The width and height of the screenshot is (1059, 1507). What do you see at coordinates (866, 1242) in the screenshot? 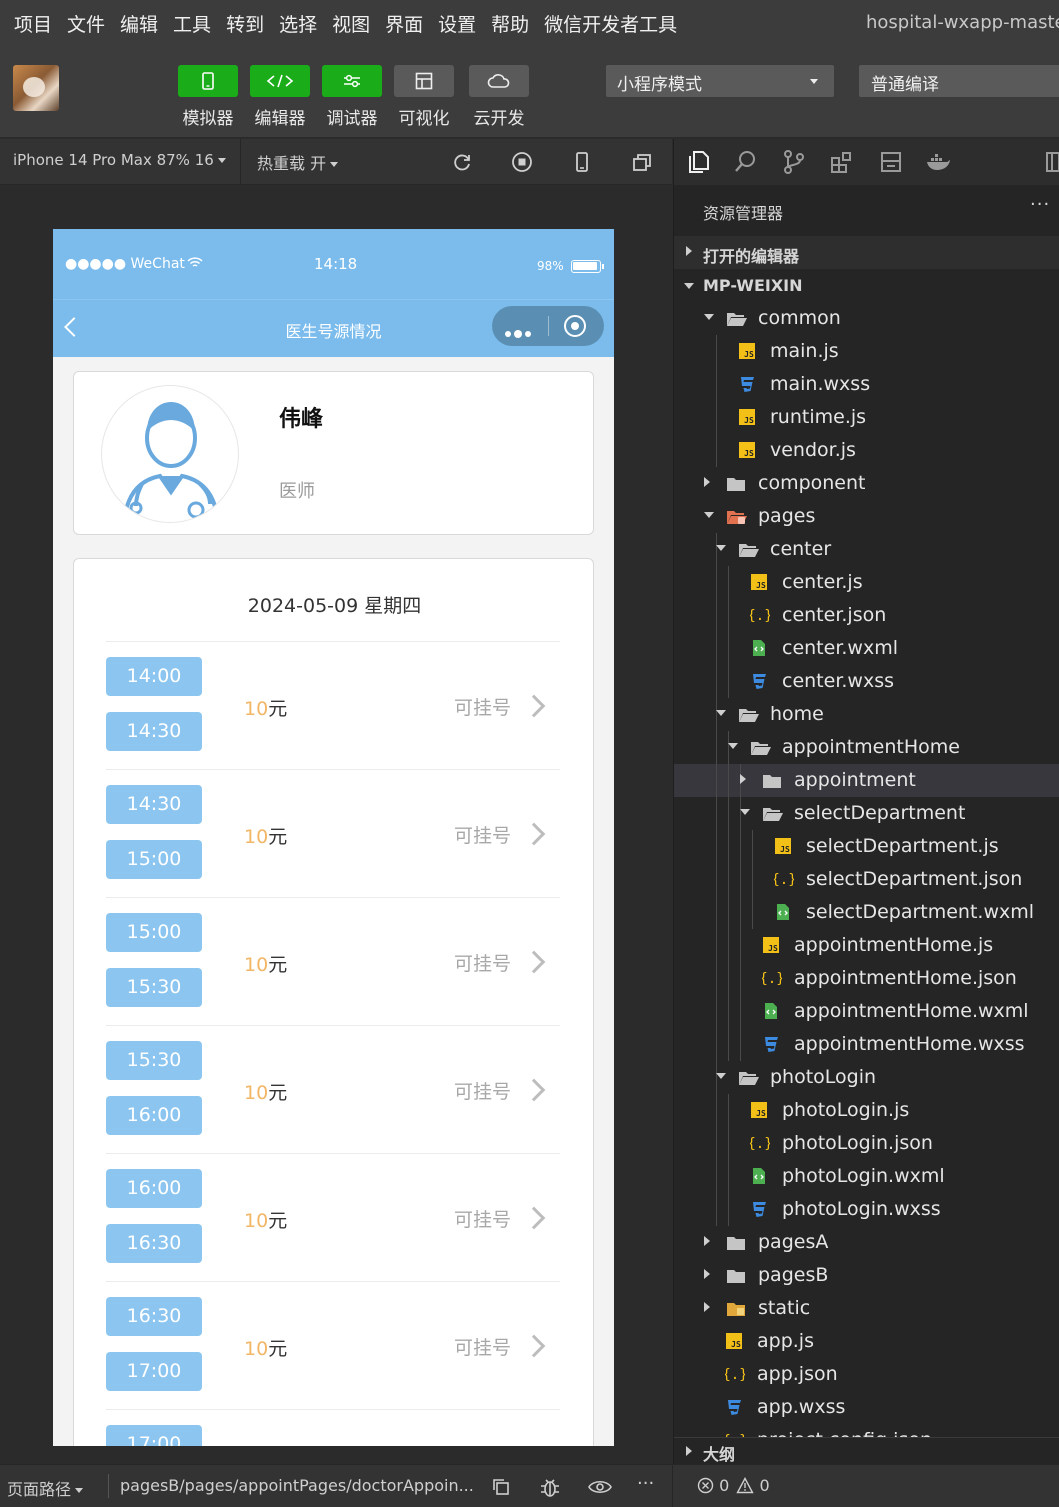
I see `tree-folder: pagesA` at bounding box center [866, 1242].